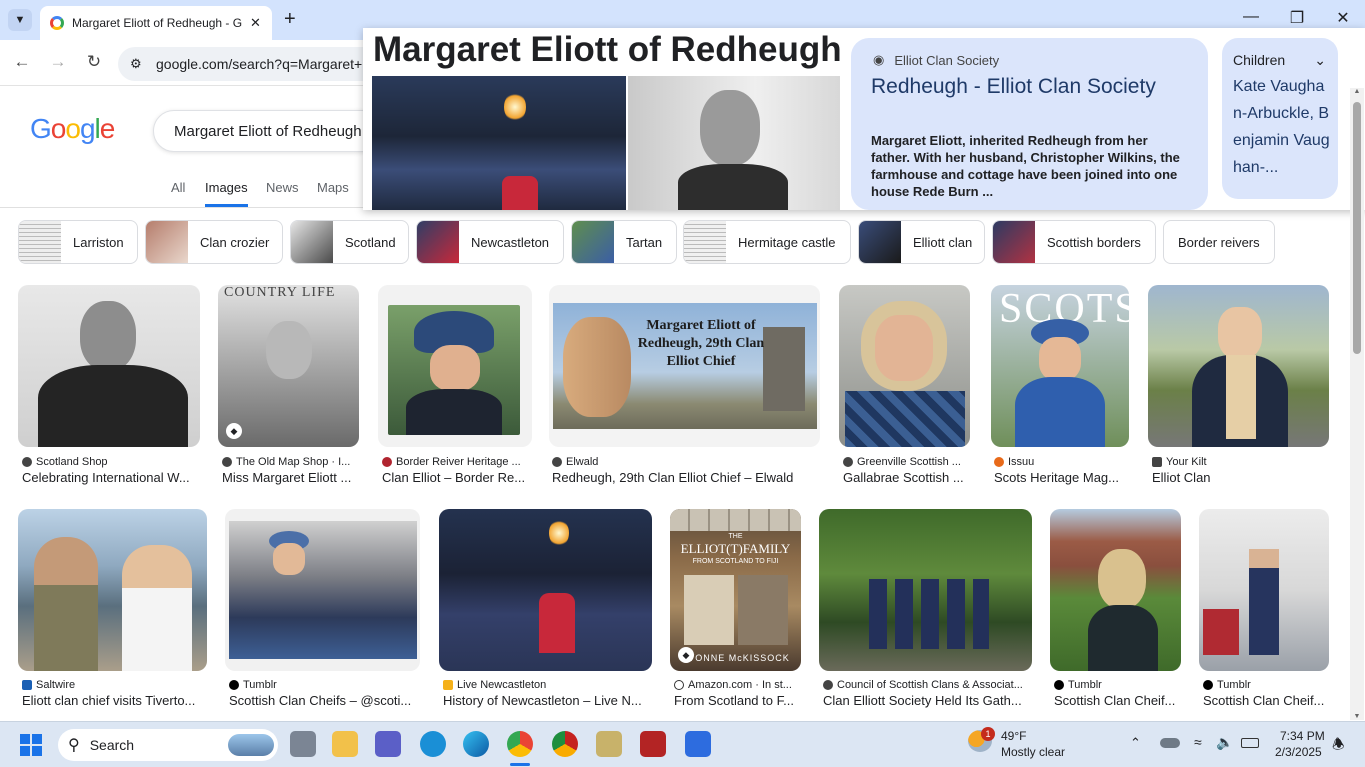 The width and height of the screenshot is (1365, 767). What do you see at coordinates (288, 366) in the screenshot?
I see `result-image: COUNTRY LIFE ◆` at bounding box center [288, 366].